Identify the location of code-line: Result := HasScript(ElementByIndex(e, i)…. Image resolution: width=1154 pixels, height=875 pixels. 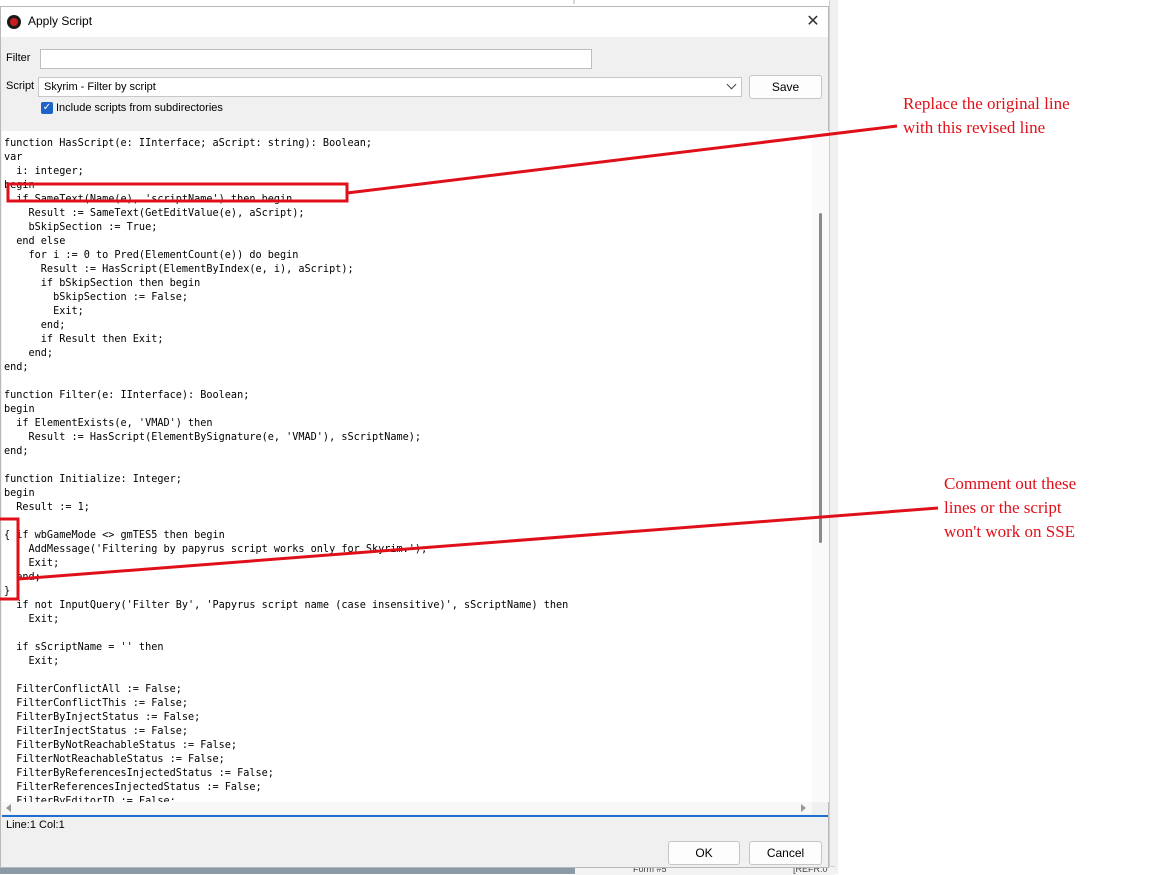
(179, 269).